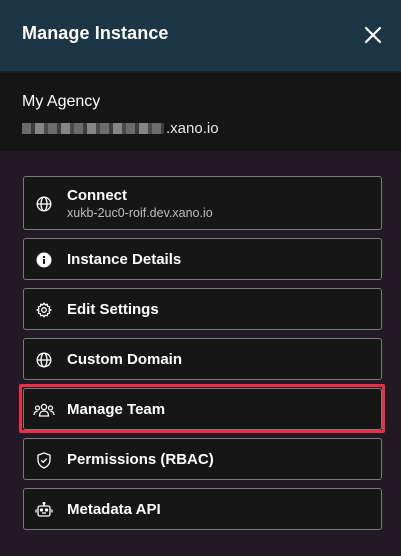 Image resolution: width=401 pixels, height=556 pixels. I want to click on metadata-api-button: Metadata API, so click(202, 509).